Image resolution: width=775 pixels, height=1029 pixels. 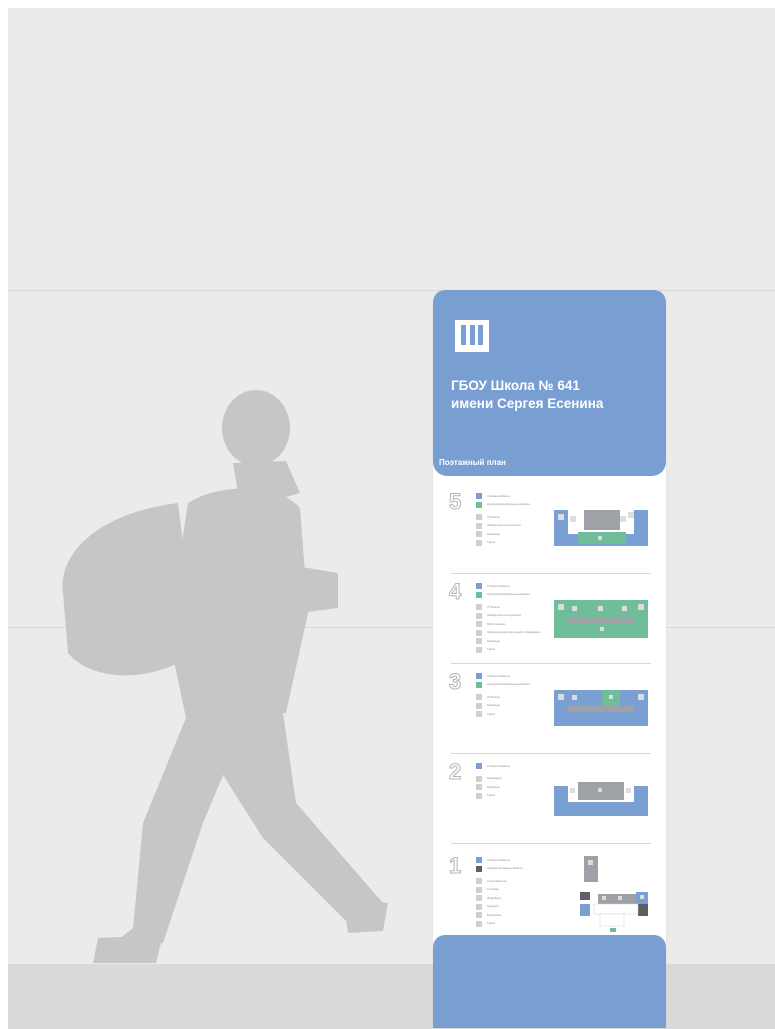 I want to click on legend-item: Столовая, so click(x=499, y=890).